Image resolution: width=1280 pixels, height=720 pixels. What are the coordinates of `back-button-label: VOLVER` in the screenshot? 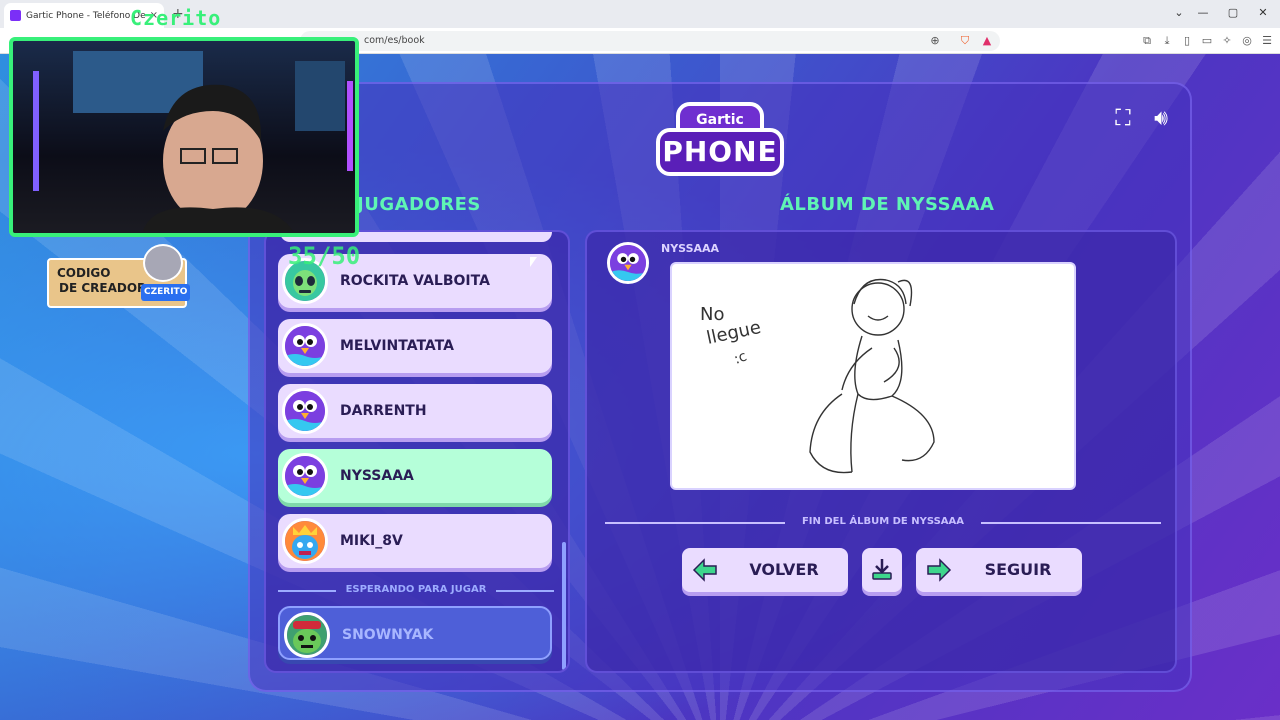 It's located at (784, 569).